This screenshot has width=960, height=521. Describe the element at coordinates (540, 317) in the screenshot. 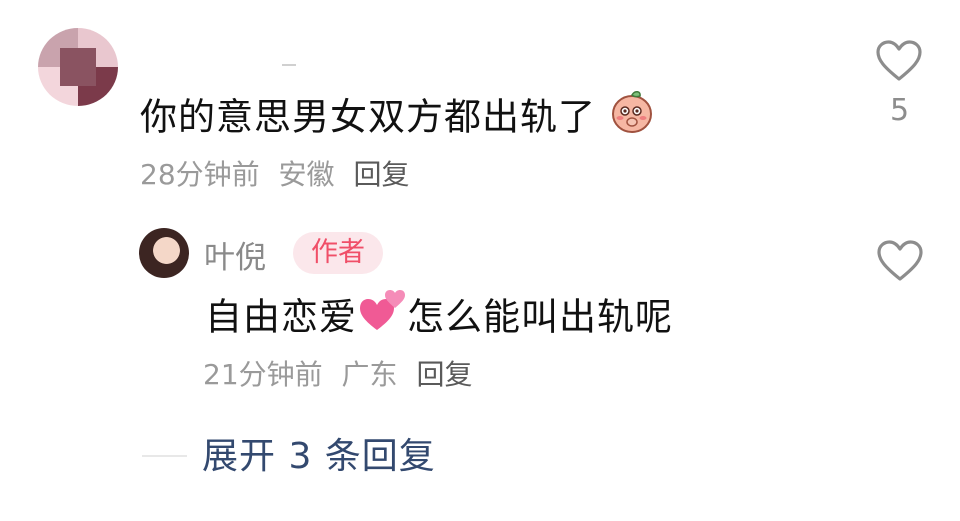

I see `reply-text-after: 怎么能叫出轨呢` at that location.